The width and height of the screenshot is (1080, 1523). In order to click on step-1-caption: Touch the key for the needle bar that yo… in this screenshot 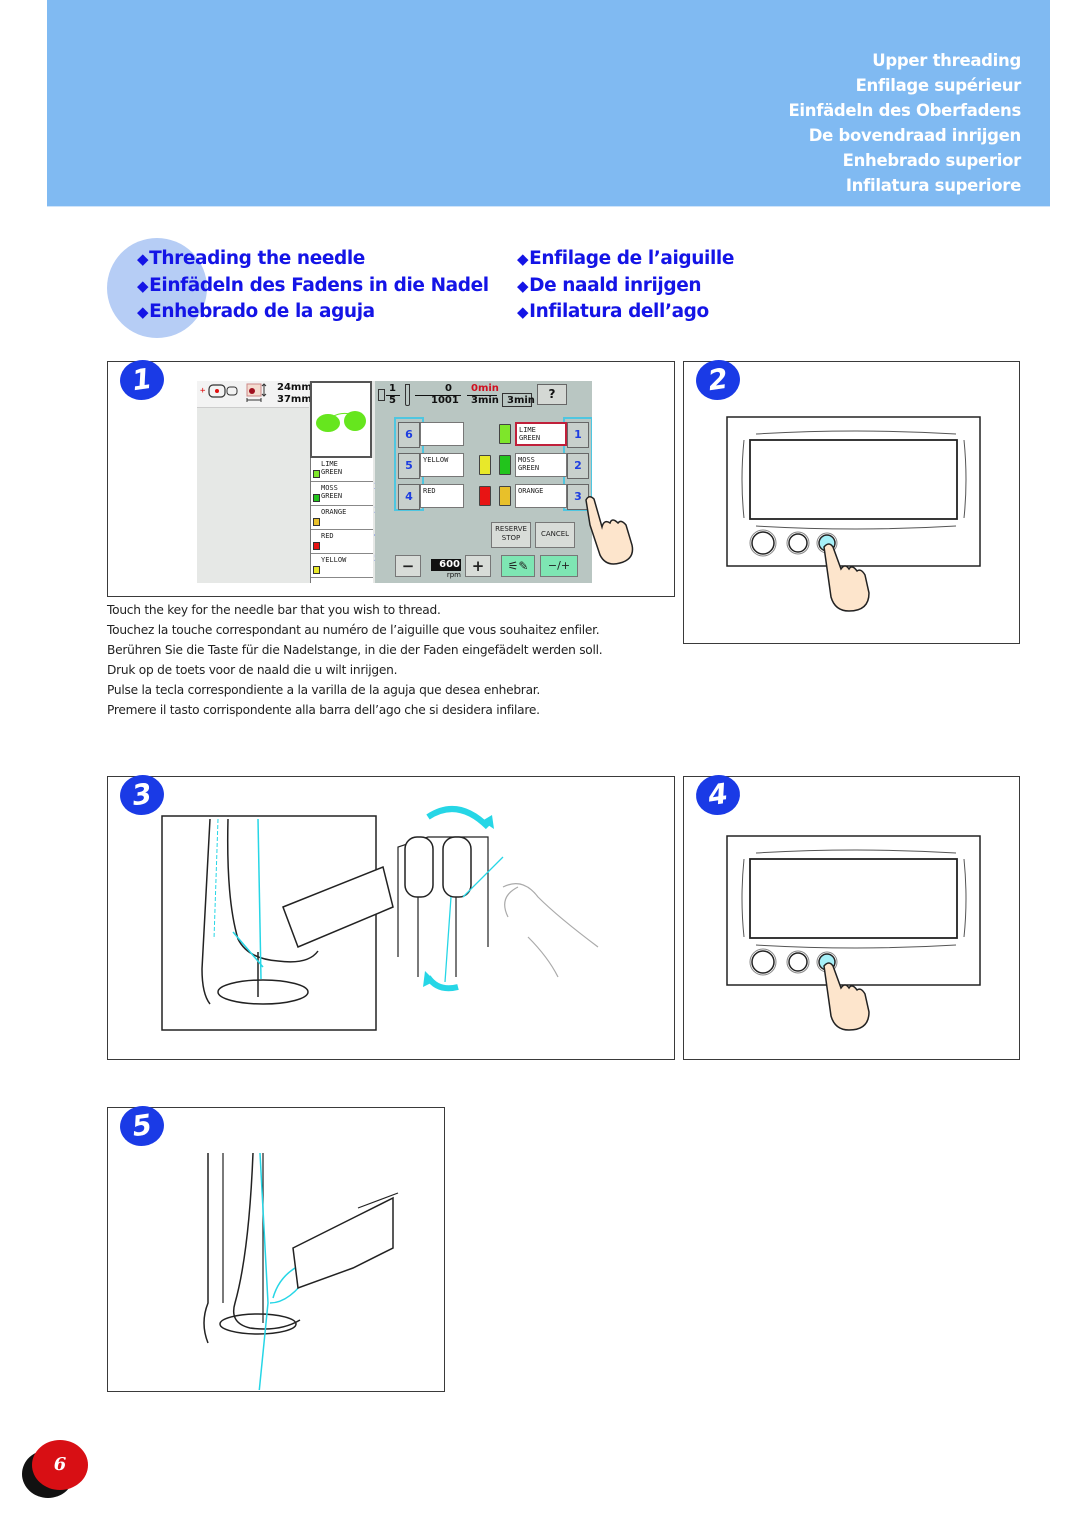, I will do `click(397, 660)`.